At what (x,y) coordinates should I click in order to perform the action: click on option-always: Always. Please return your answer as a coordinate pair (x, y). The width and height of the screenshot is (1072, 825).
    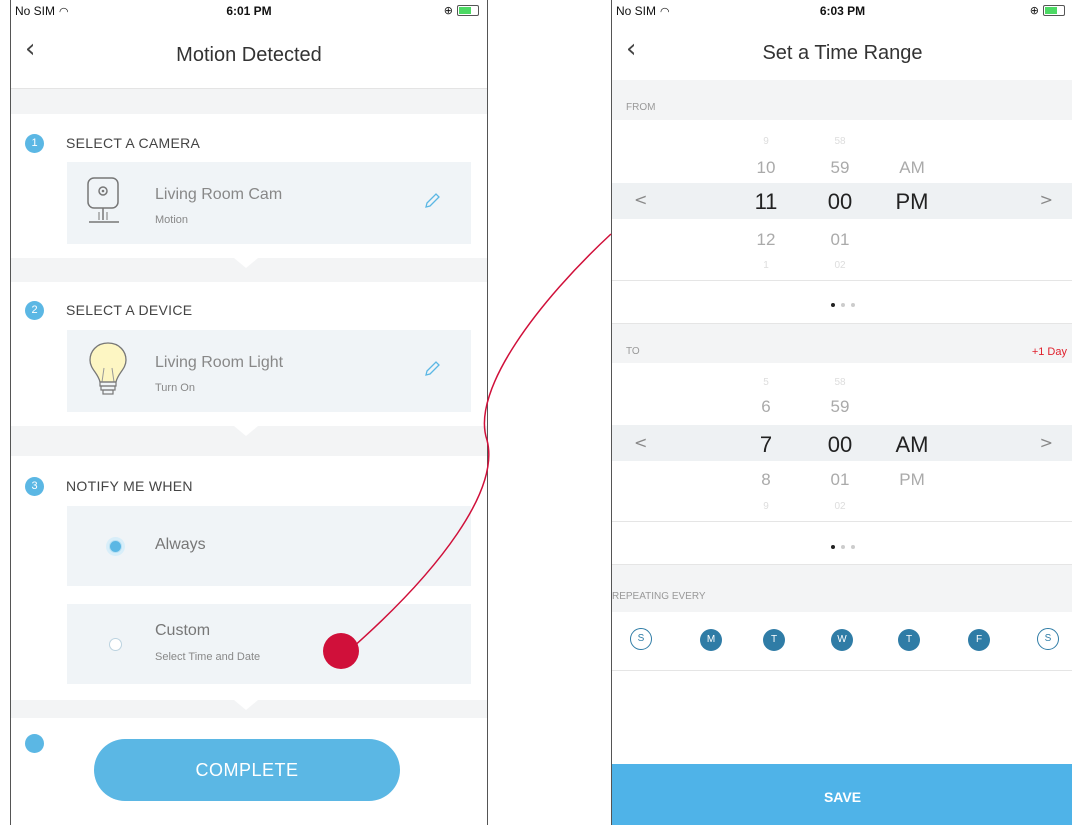
    Looking at the image, I should click on (269, 546).